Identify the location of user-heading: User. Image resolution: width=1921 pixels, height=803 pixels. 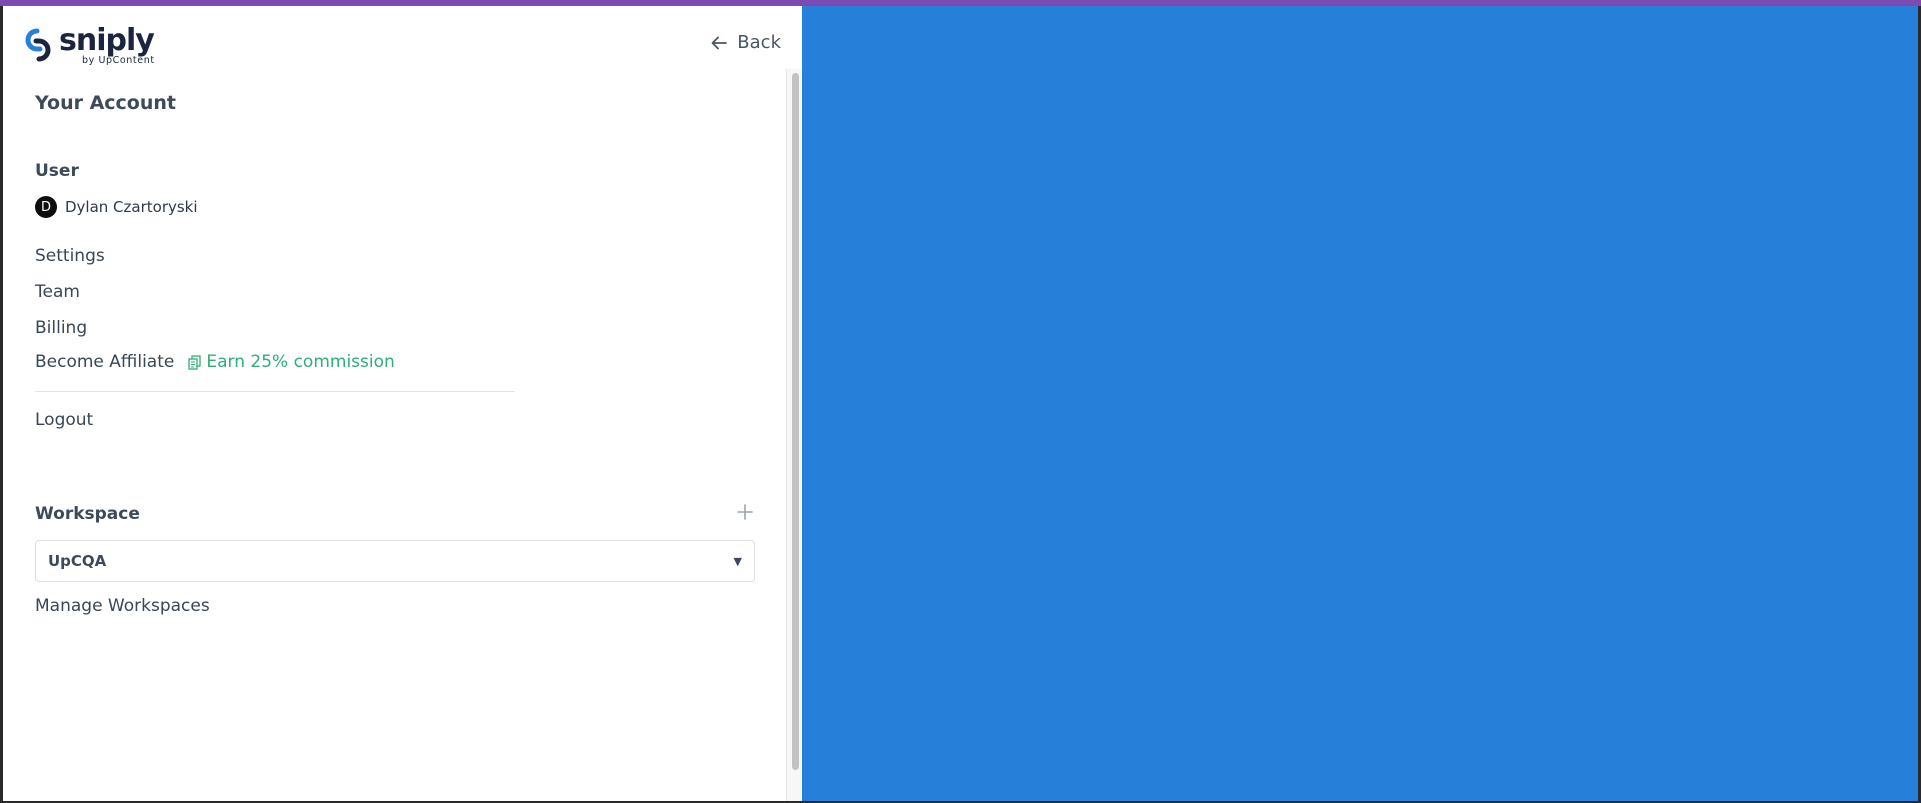
(57, 171).